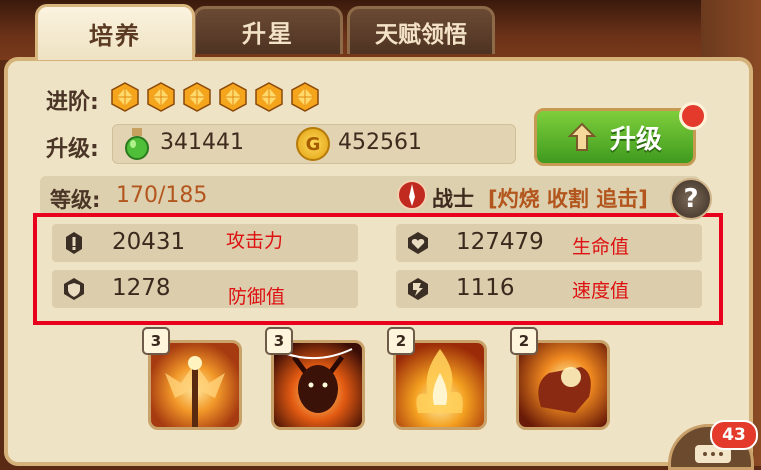  What do you see at coordinates (421, 30) in the screenshot?
I see `tab-talent: 天赋领悟` at bounding box center [421, 30].